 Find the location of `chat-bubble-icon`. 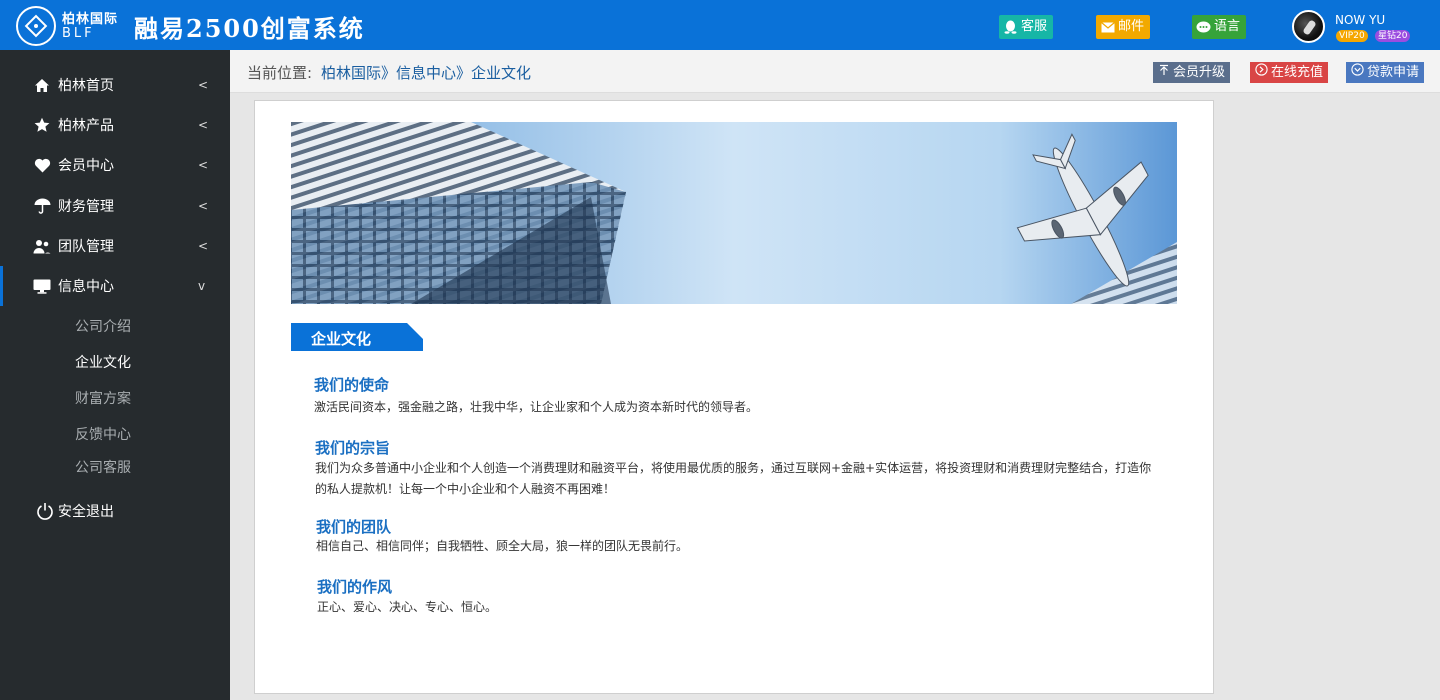

chat-bubble-icon is located at coordinates (1203, 27).